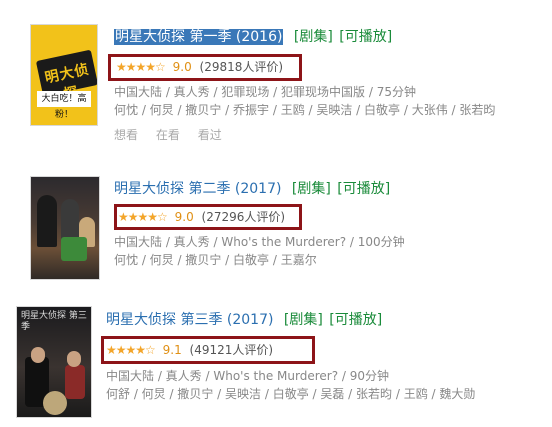  What do you see at coordinates (259, 242) in the screenshot?
I see `result-meta: 中国大陆 / 真人秀 / Who's the Murderer? / 100分钟` at bounding box center [259, 242].